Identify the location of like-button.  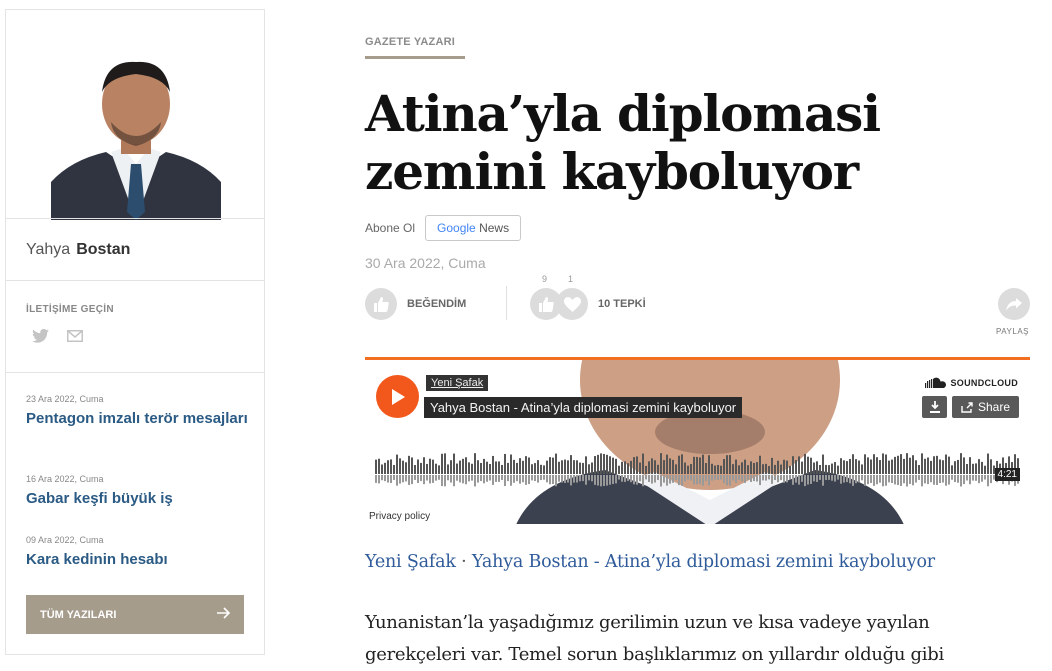
(381, 304).